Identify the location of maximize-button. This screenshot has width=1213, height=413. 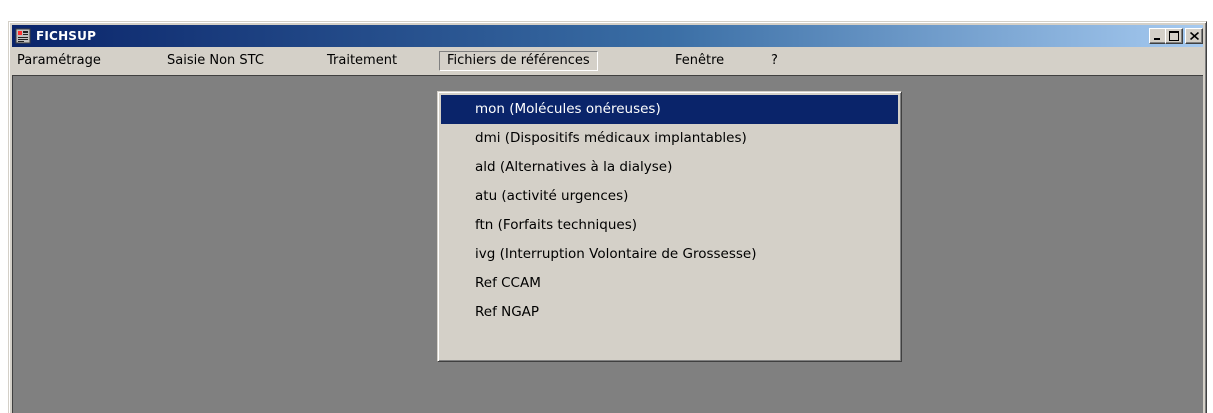
(1174, 36).